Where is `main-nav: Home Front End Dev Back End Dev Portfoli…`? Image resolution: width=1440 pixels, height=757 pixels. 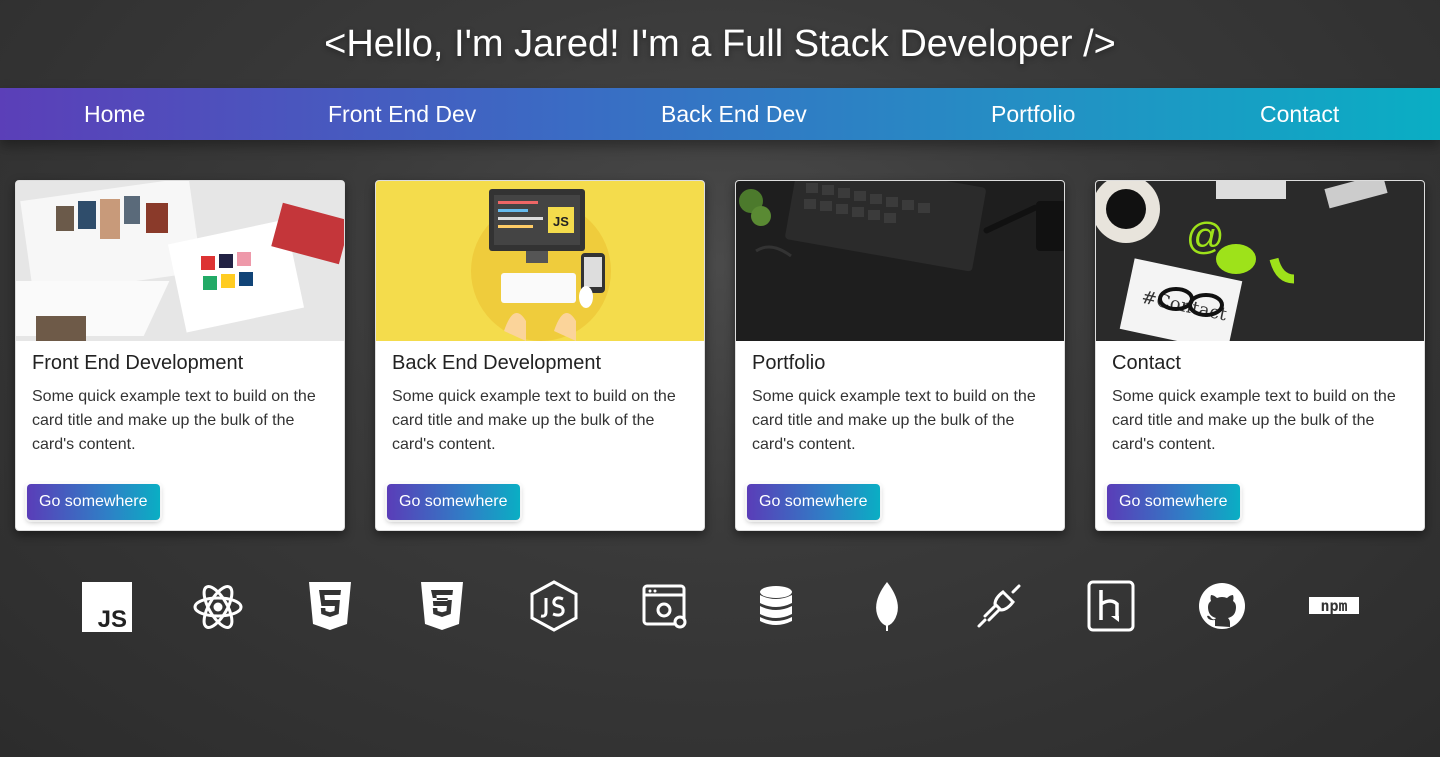 main-nav: Home Front End Dev Back End Dev Portfoli… is located at coordinates (720, 114).